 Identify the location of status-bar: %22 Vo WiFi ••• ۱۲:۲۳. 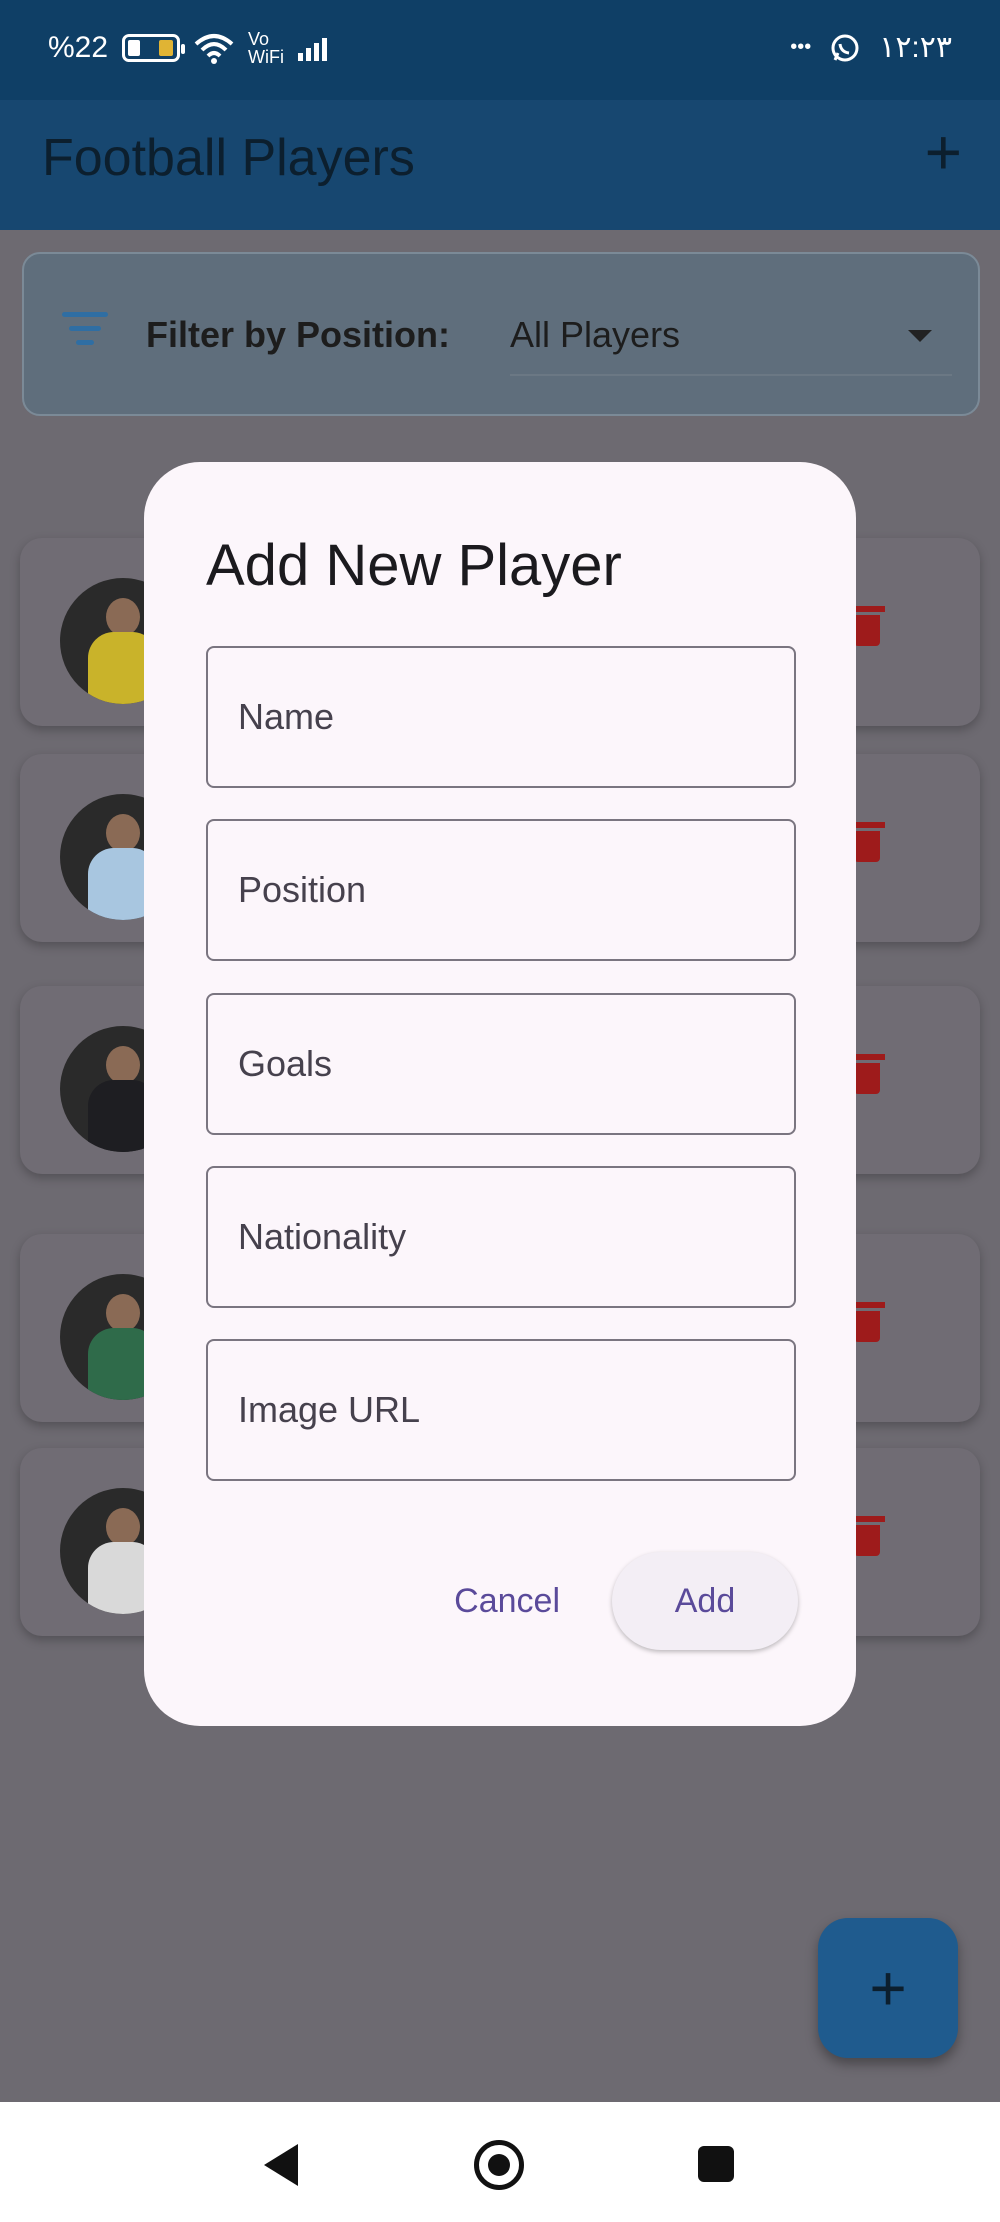
(500, 50).